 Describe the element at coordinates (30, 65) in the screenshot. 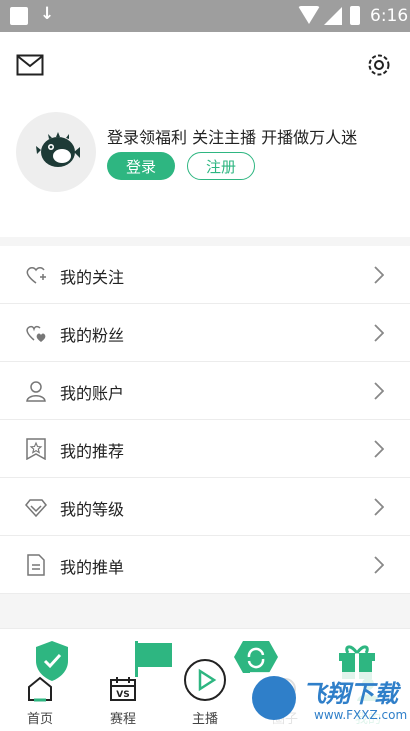

I see `mail-icon` at that location.